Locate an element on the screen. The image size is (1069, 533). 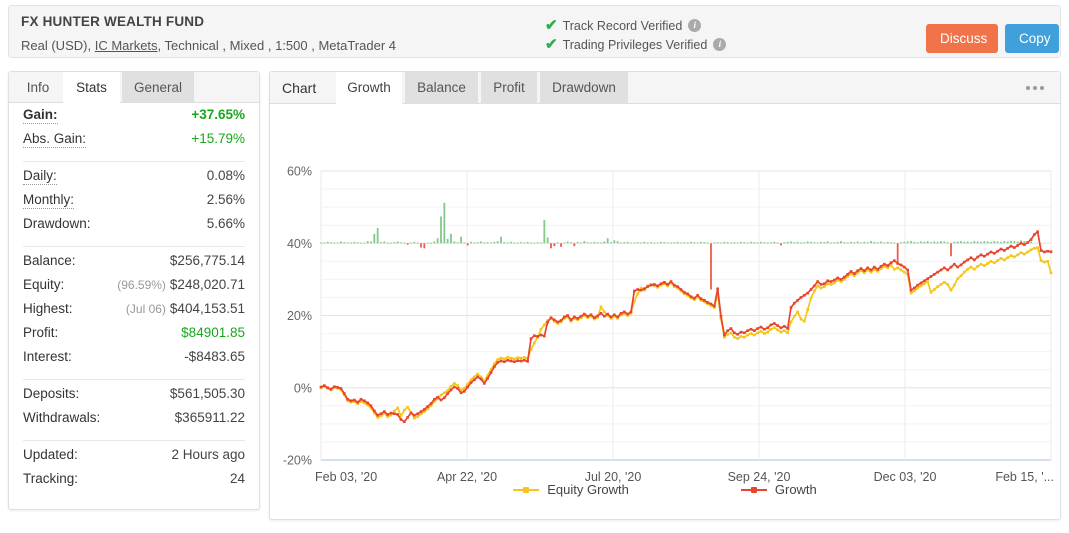
tab-growth: Growth is located at coordinates (369, 88).